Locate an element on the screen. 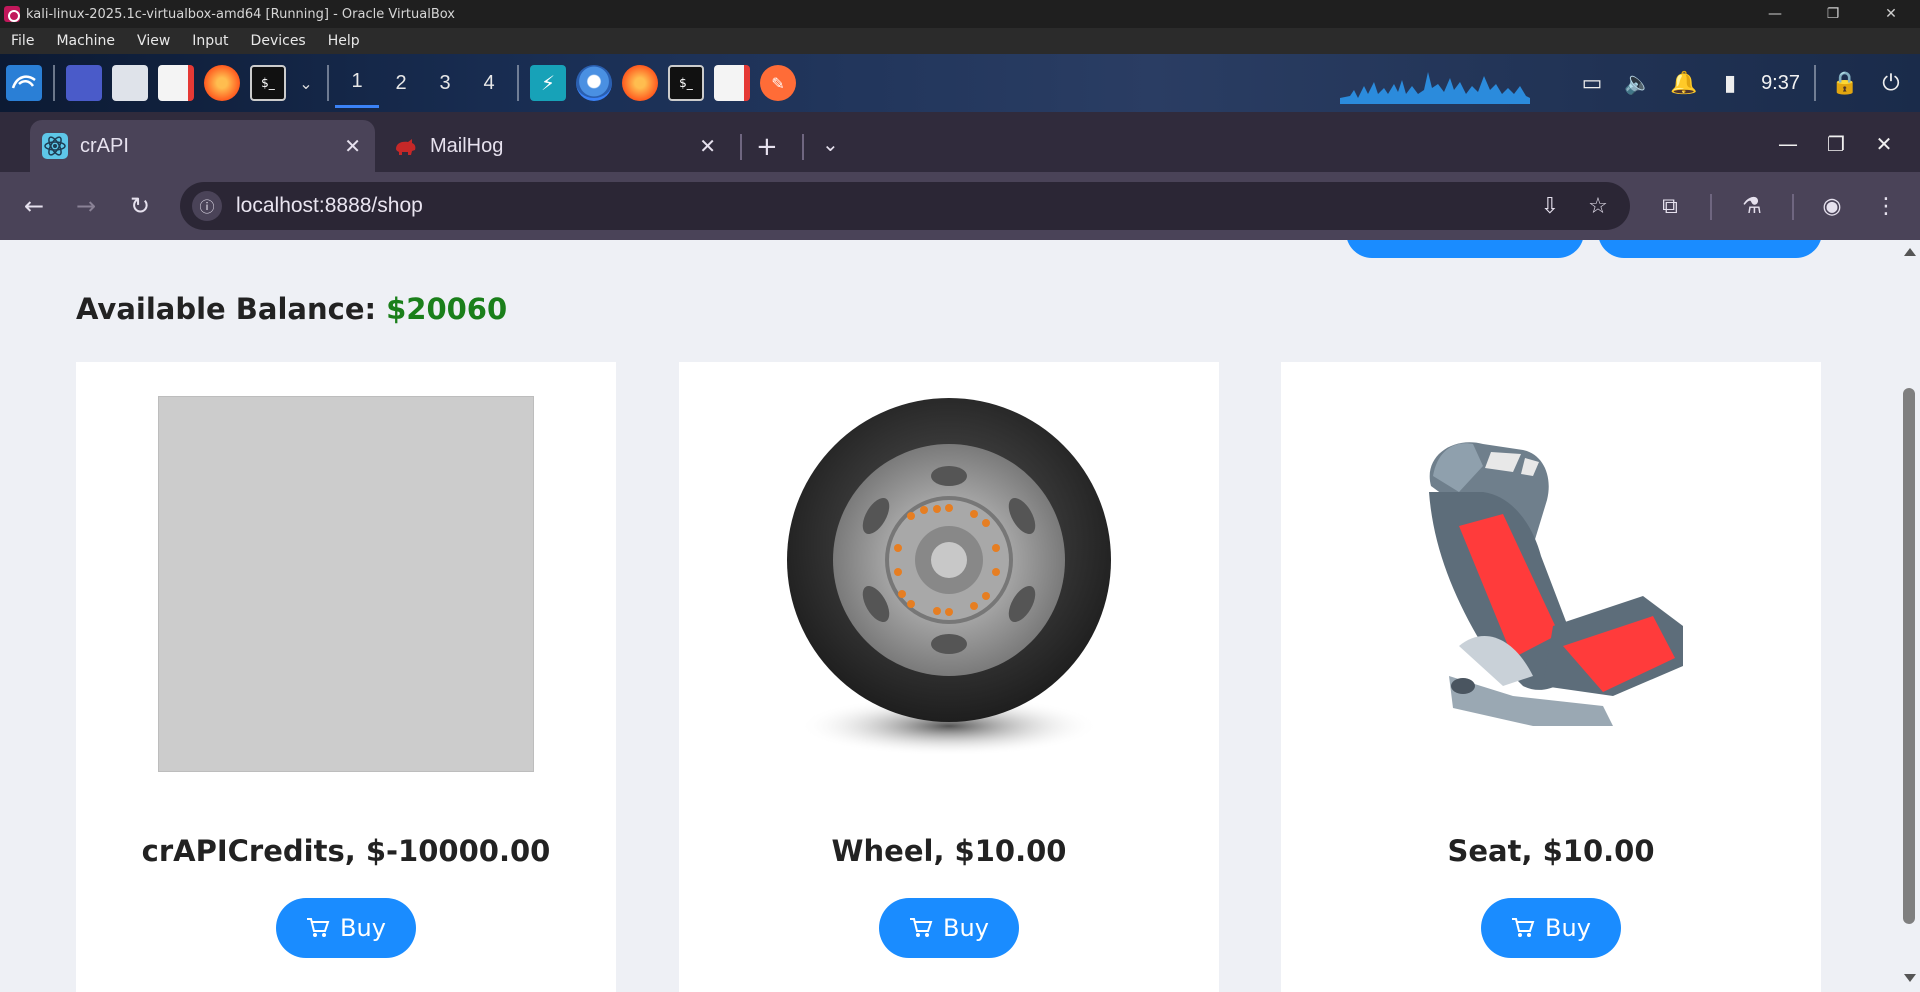  workspace-4: 4 is located at coordinates (489, 83).